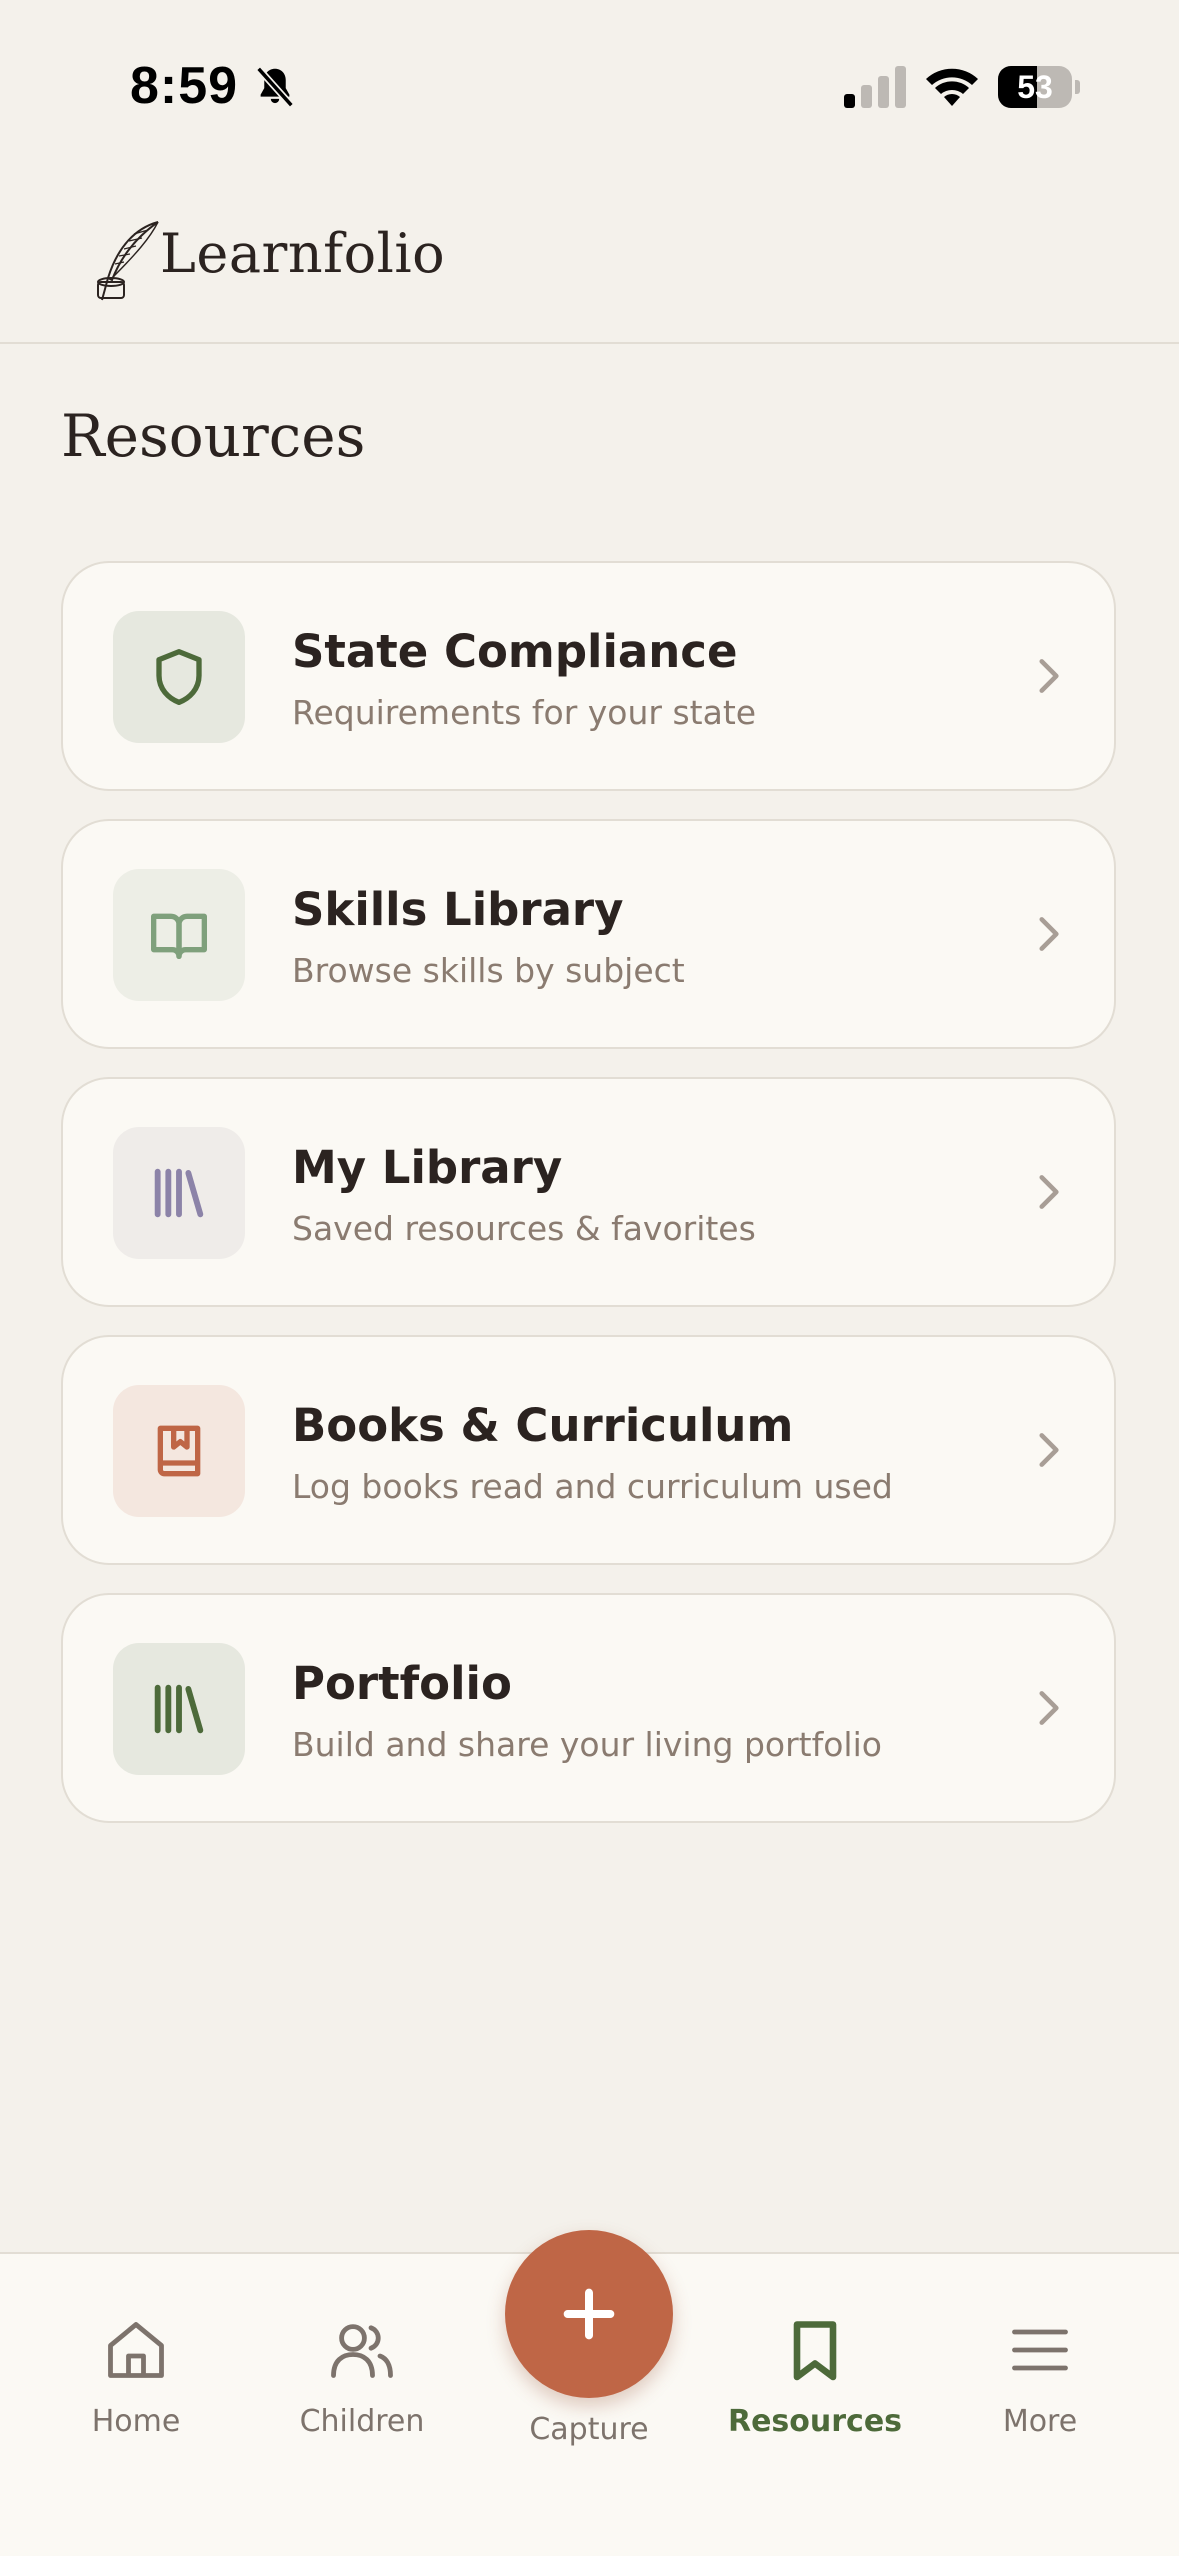 The width and height of the screenshot is (1179, 2556). I want to click on app-header: Learnfolio, so click(589, 257).